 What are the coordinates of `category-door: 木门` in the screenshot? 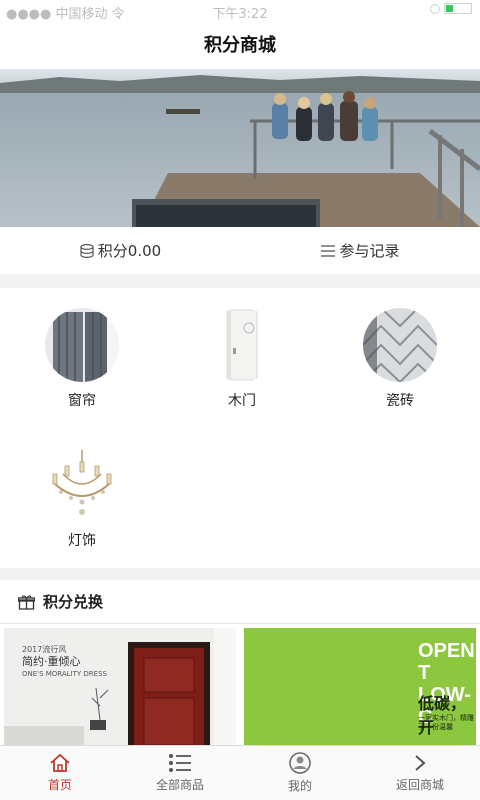 It's located at (242, 359).